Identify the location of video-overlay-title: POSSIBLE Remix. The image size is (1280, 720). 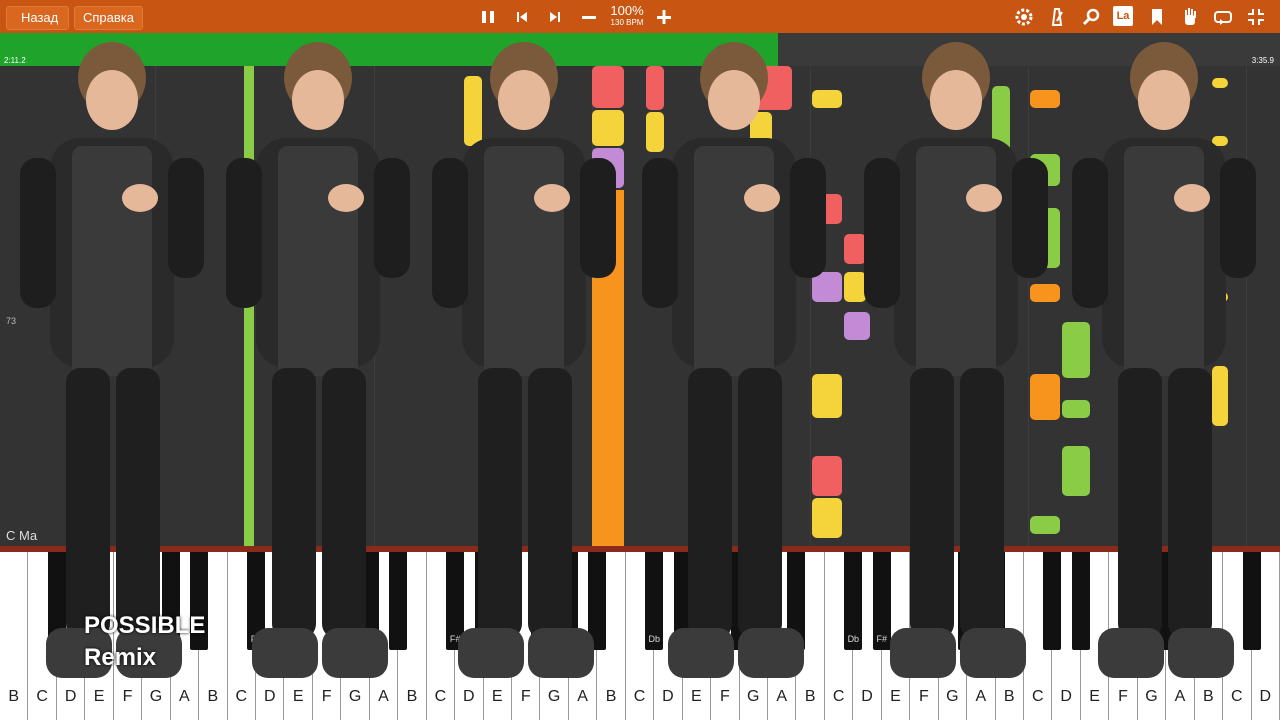
(144, 642).